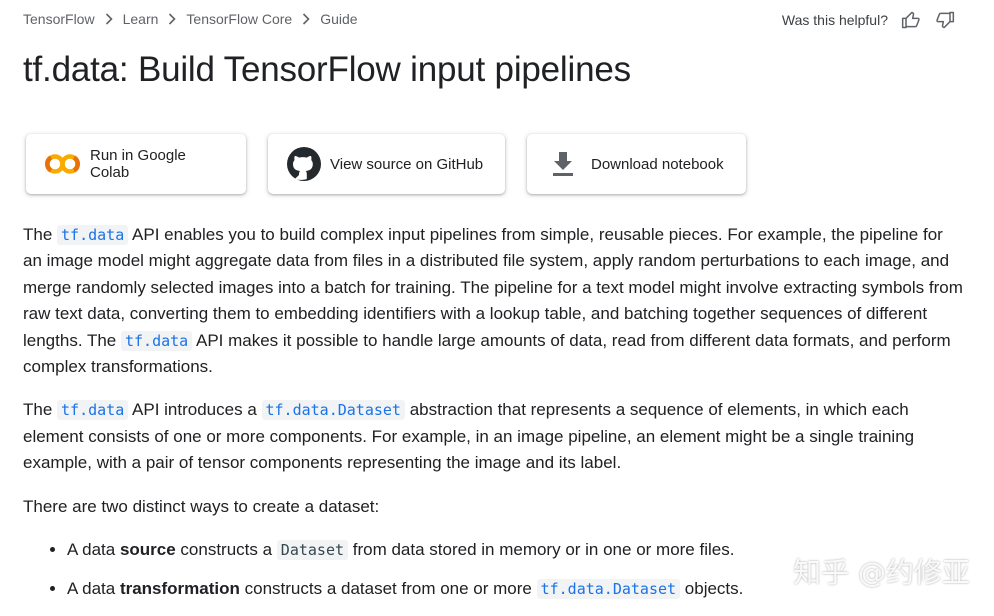 This screenshot has height=616, width=994. Describe the element at coordinates (338, 19) in the screenshot. I see `breadcrumb-item-guide: Guide` at that location.